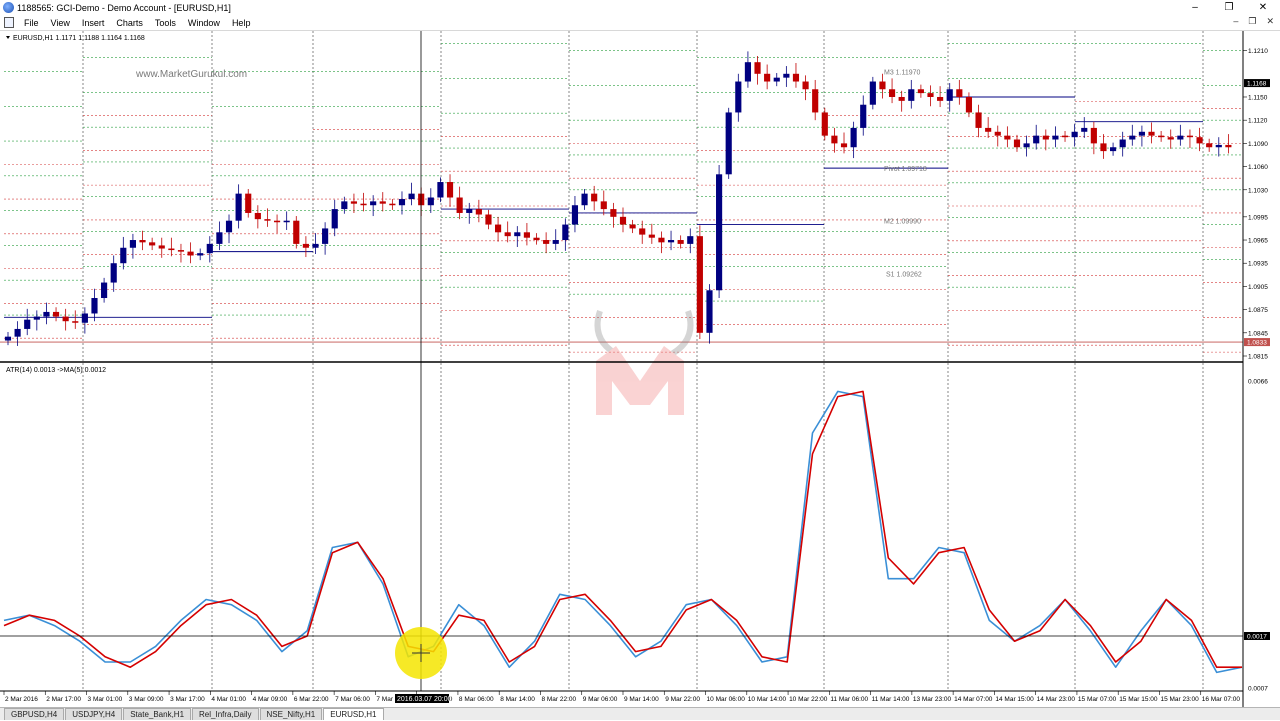 Image resolution: width=1280 pixels, height=721 pixels. What do you see at coordinates (1258, 689) in the screenshot?
I see `indicator-tick-label: 0.0007` at bounding box center [1258, 689].